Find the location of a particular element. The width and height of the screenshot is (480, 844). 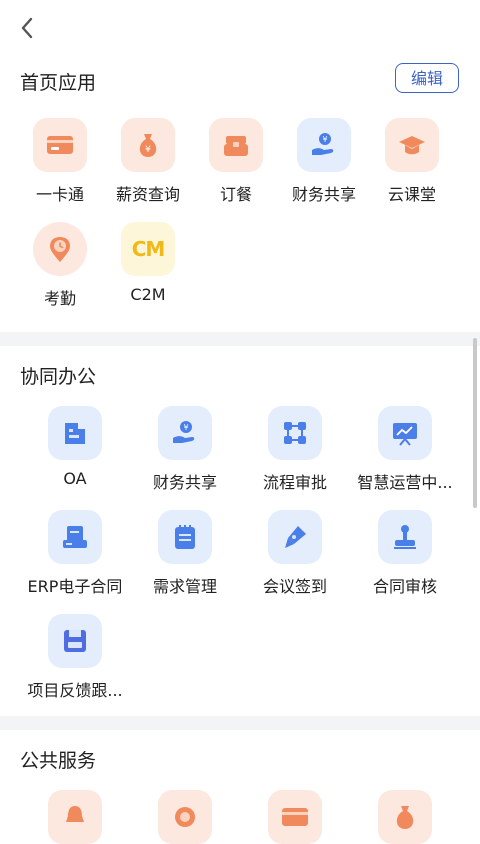

edit-button: 编辑 is located at coordinates (427, 78).